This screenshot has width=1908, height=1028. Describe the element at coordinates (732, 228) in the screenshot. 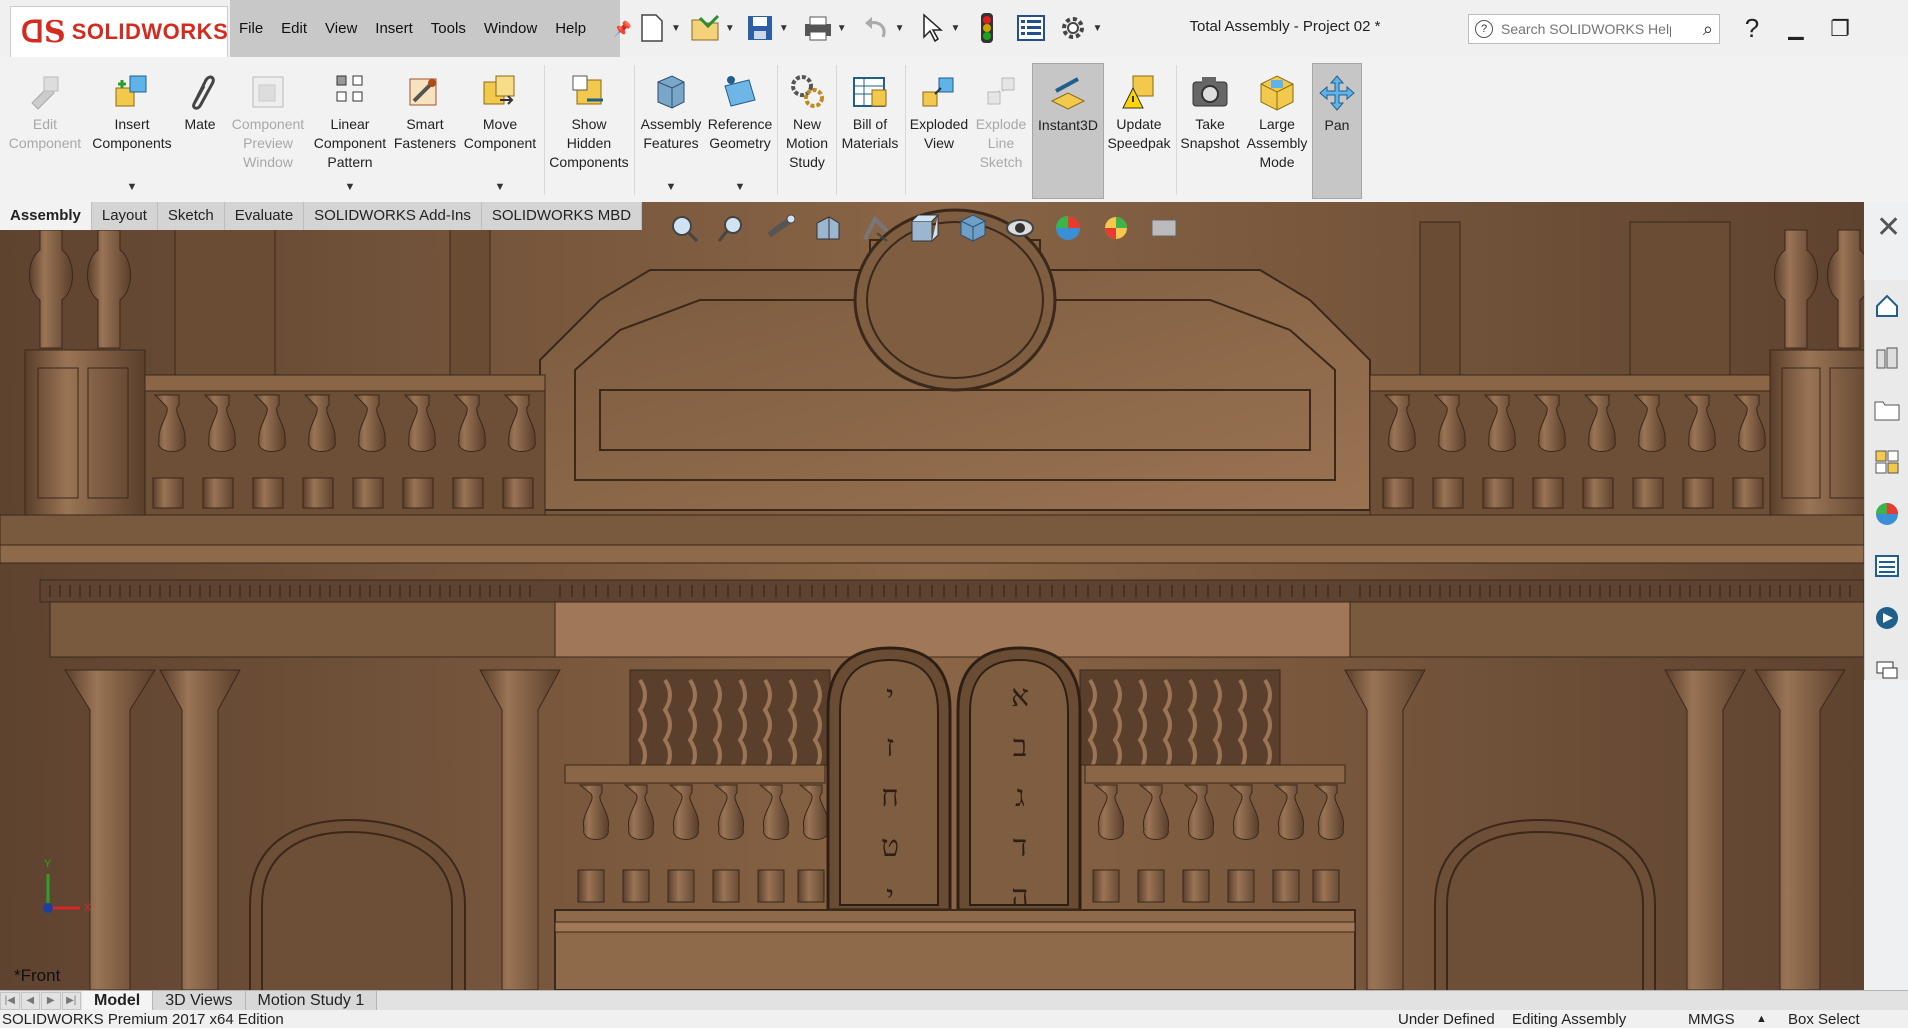

I see `zoom-to-area-icon` at that location.